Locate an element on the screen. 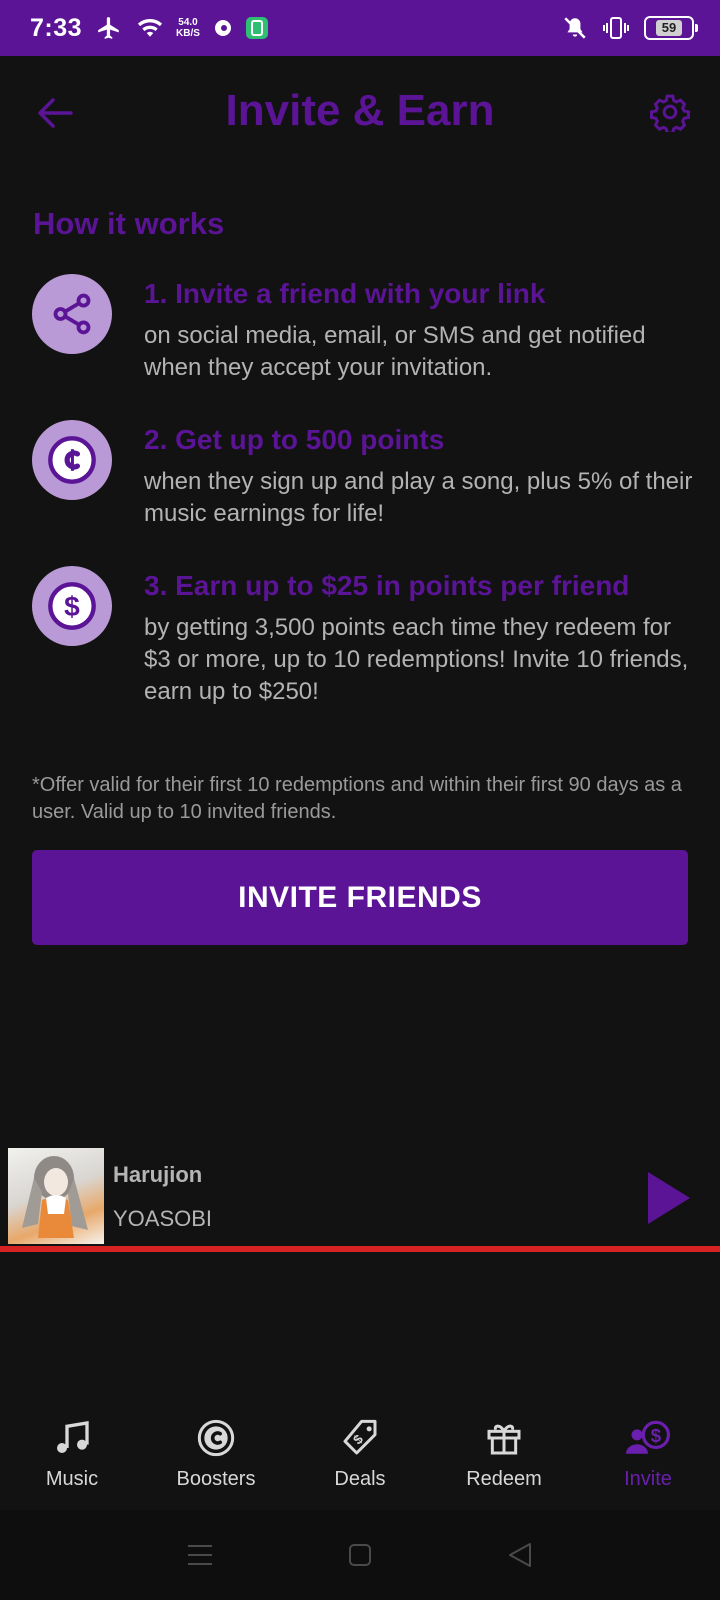 The width and height of the screenshot is (720, 1600). nav-label: Boosters is located at coordinates (216, 1479).